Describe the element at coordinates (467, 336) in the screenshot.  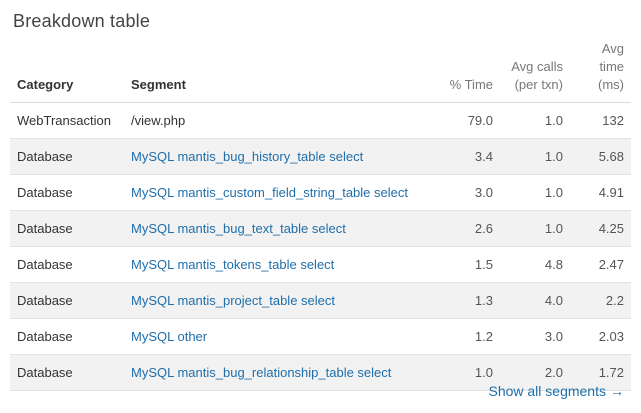
I see `pct-time-cell: 1.2` at that location.